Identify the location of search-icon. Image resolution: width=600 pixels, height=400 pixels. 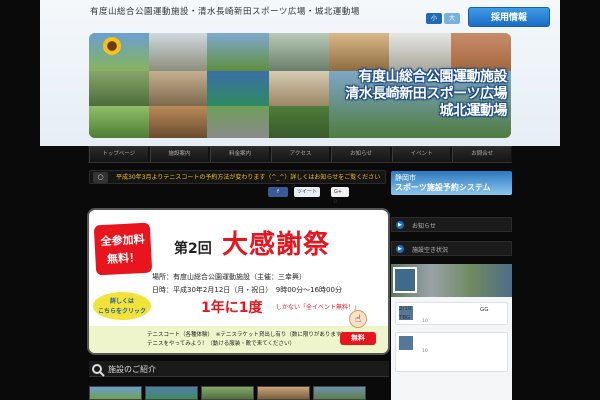
(98, 369).